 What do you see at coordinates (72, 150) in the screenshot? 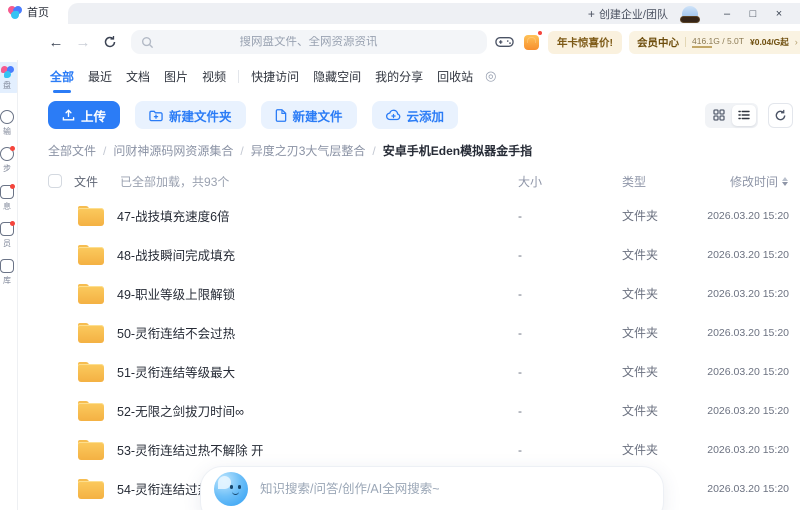
I see `breadcrumb-root: 全部文件` at bounding box center [72, 150].